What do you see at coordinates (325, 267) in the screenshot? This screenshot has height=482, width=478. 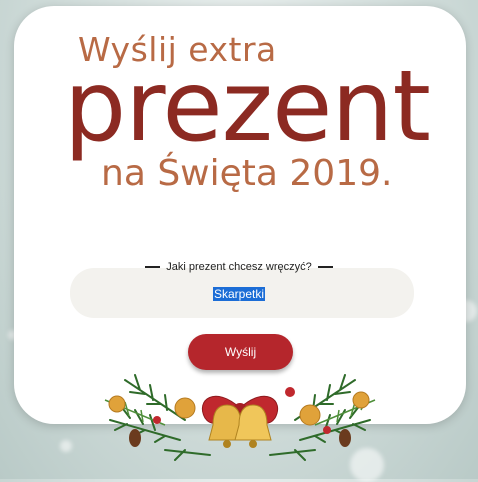 I see `label-dash-right` at bounding box center [325, 267].